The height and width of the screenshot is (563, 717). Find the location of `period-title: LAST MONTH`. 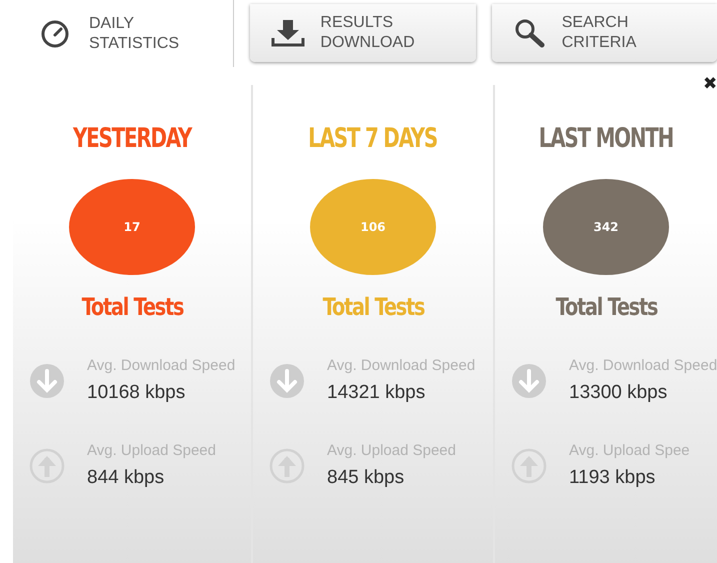

period-title: LAST MONTH is located at coordinates (606, 138).